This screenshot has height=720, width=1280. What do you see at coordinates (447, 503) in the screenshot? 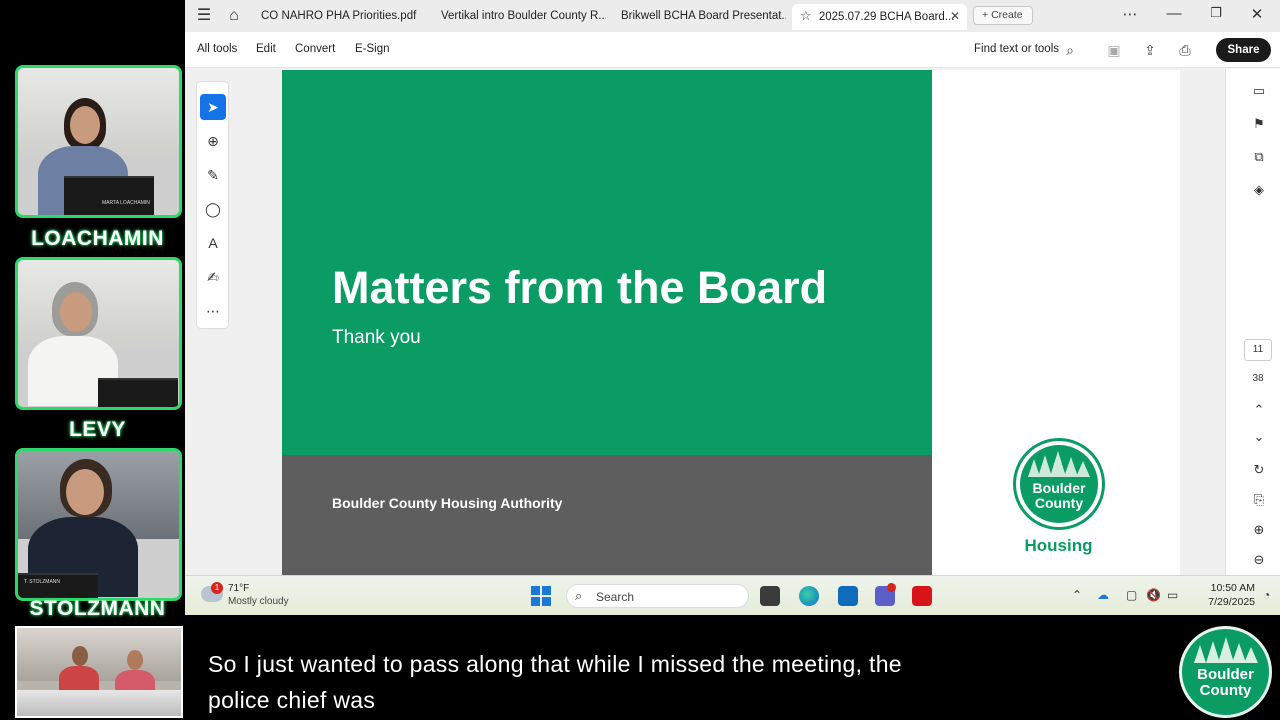
I see `slide-footer-text: Boulder County Housing Authority` at bounding box center [447, 503].